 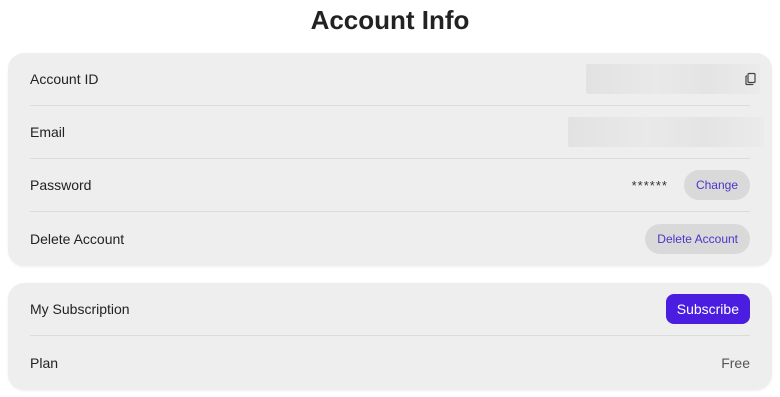 I want to click on change-password-button: Change, so click(x=716, y=185).